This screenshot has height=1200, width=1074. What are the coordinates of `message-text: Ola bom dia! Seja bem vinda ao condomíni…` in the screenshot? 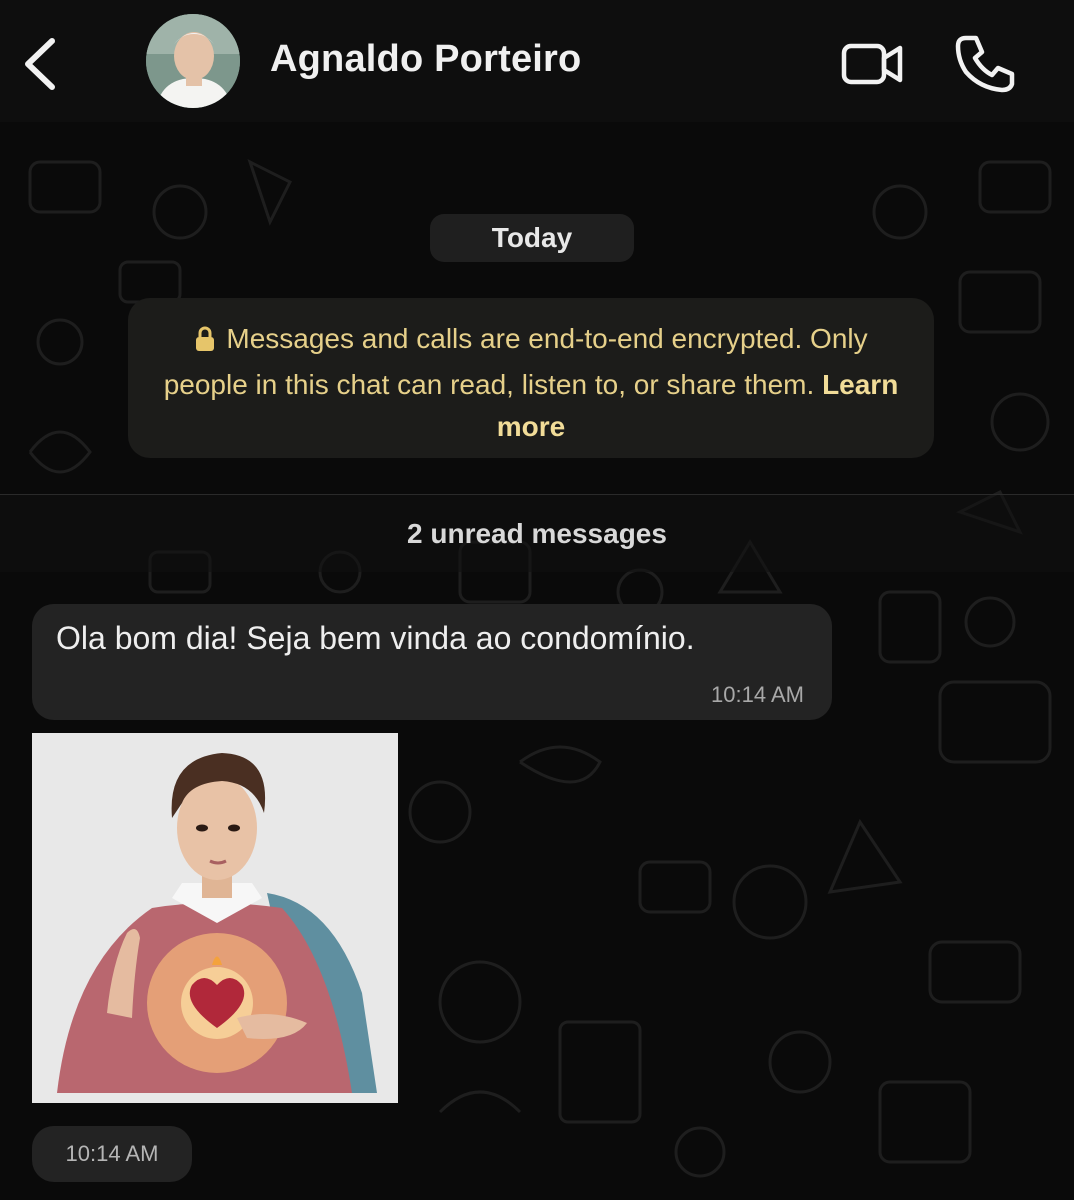 It's located at (375, 638).